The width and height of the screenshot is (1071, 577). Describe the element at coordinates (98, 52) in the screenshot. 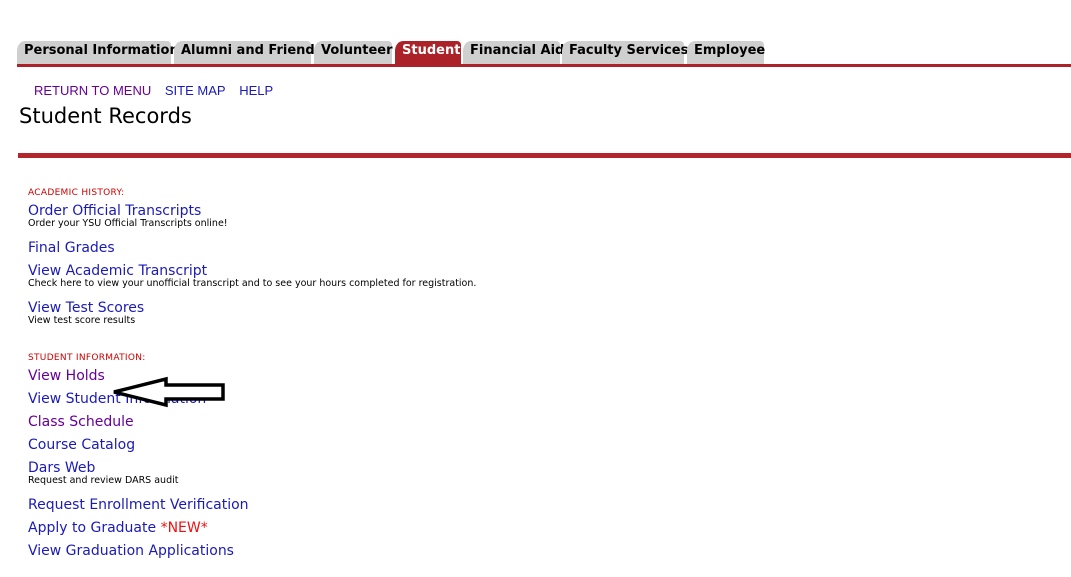

I see `tab-personal-information: Personal Information` at that location.